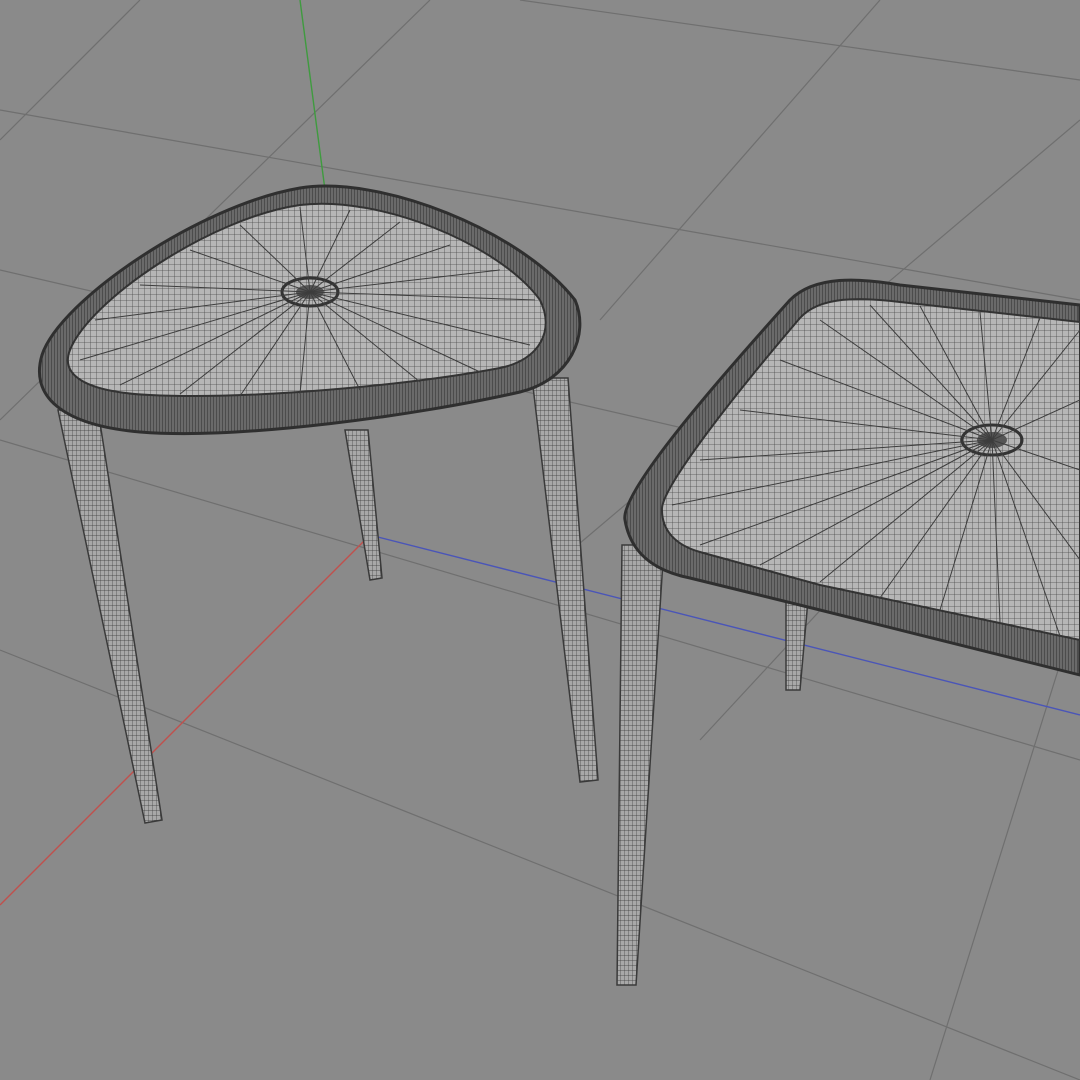 The image size is (1080, 1080). I want to click on table1-leg-back, so click(363, 505).